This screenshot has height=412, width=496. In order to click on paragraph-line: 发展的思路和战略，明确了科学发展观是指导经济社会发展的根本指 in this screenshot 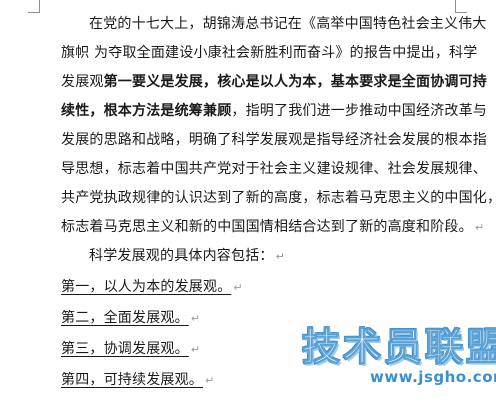, I will do `click(274, 140)`.